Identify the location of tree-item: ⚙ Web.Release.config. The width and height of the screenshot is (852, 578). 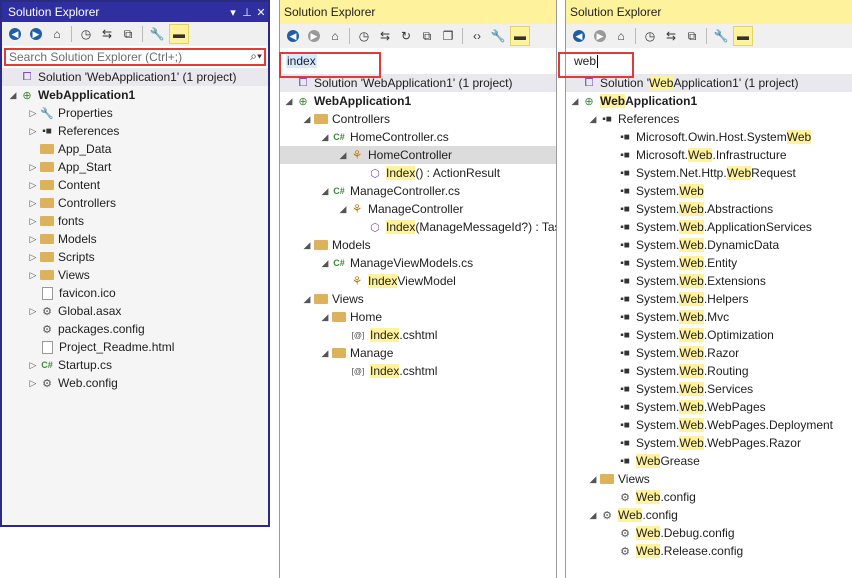
(709, 551).